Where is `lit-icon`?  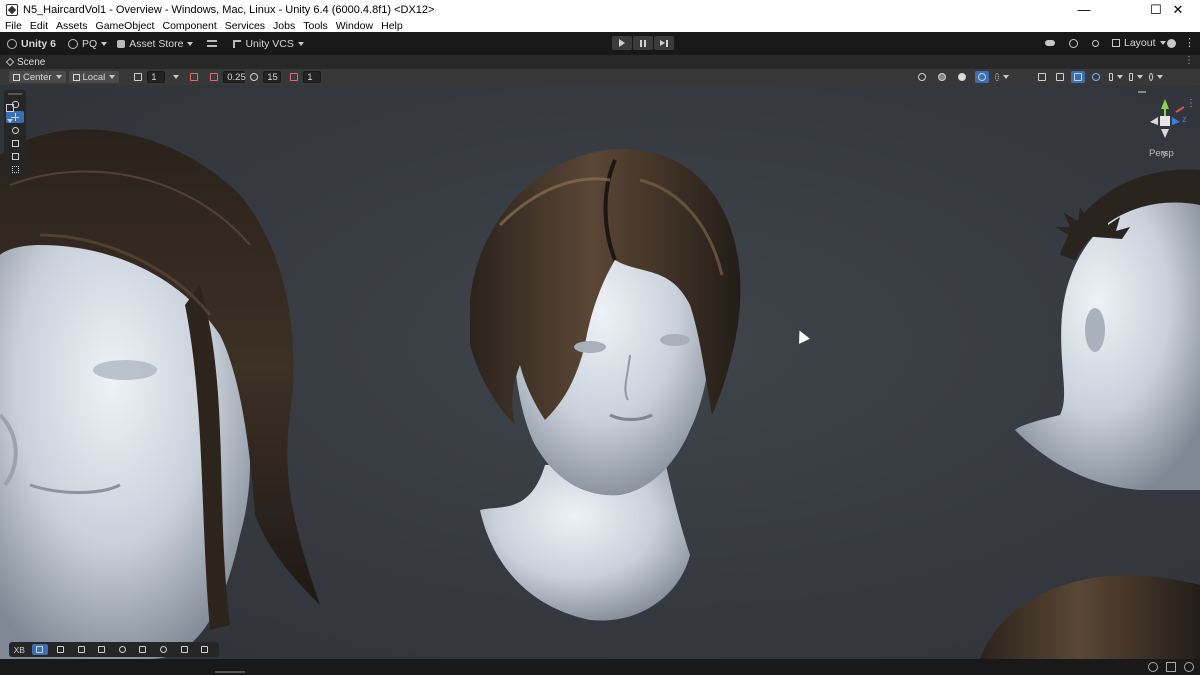 lit-icon is located at coordinates (982, 77).